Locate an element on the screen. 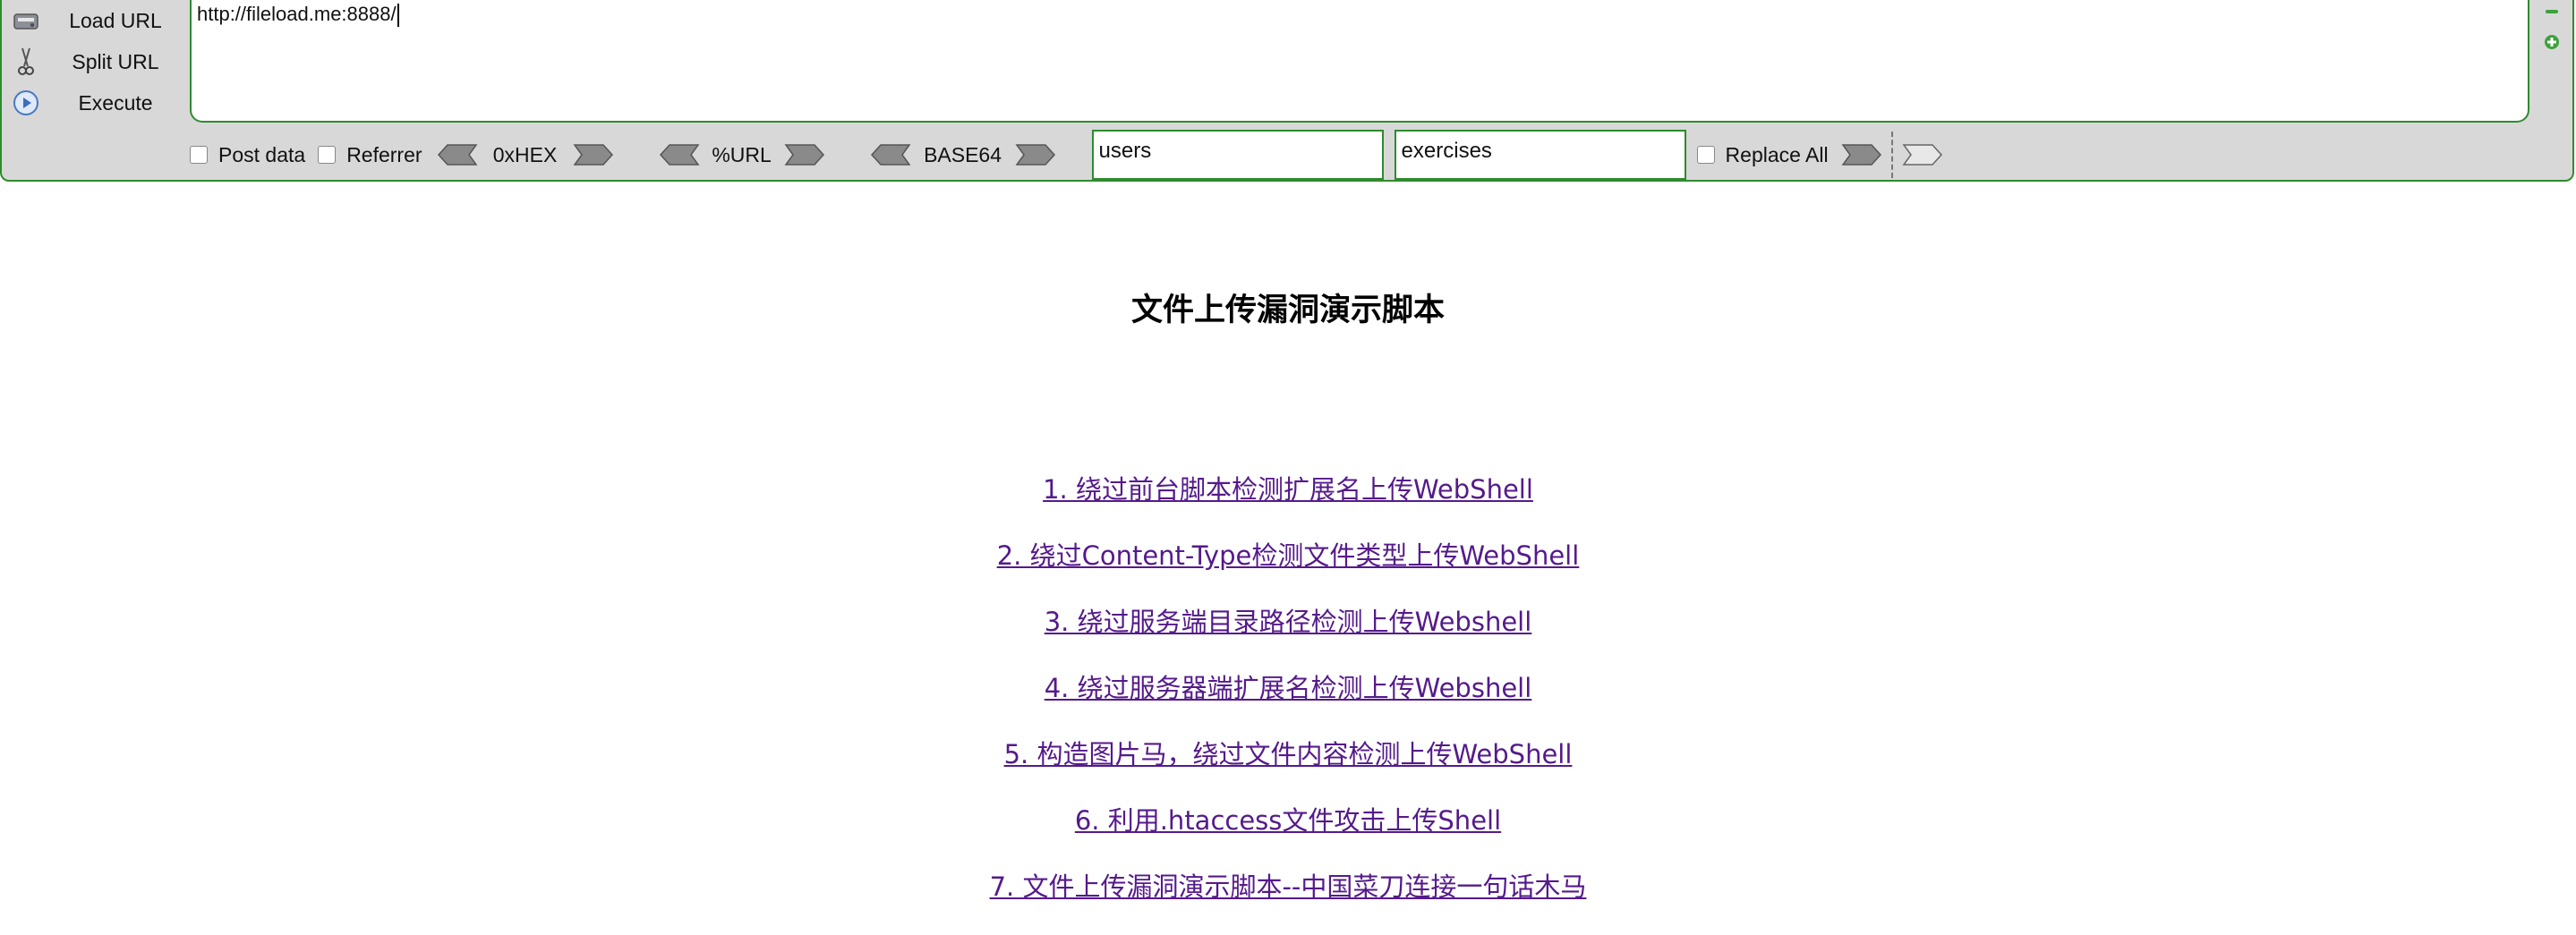 The width and height of the screenshot is (2576, 935). post-data-box is located at coordinates (199, 155).